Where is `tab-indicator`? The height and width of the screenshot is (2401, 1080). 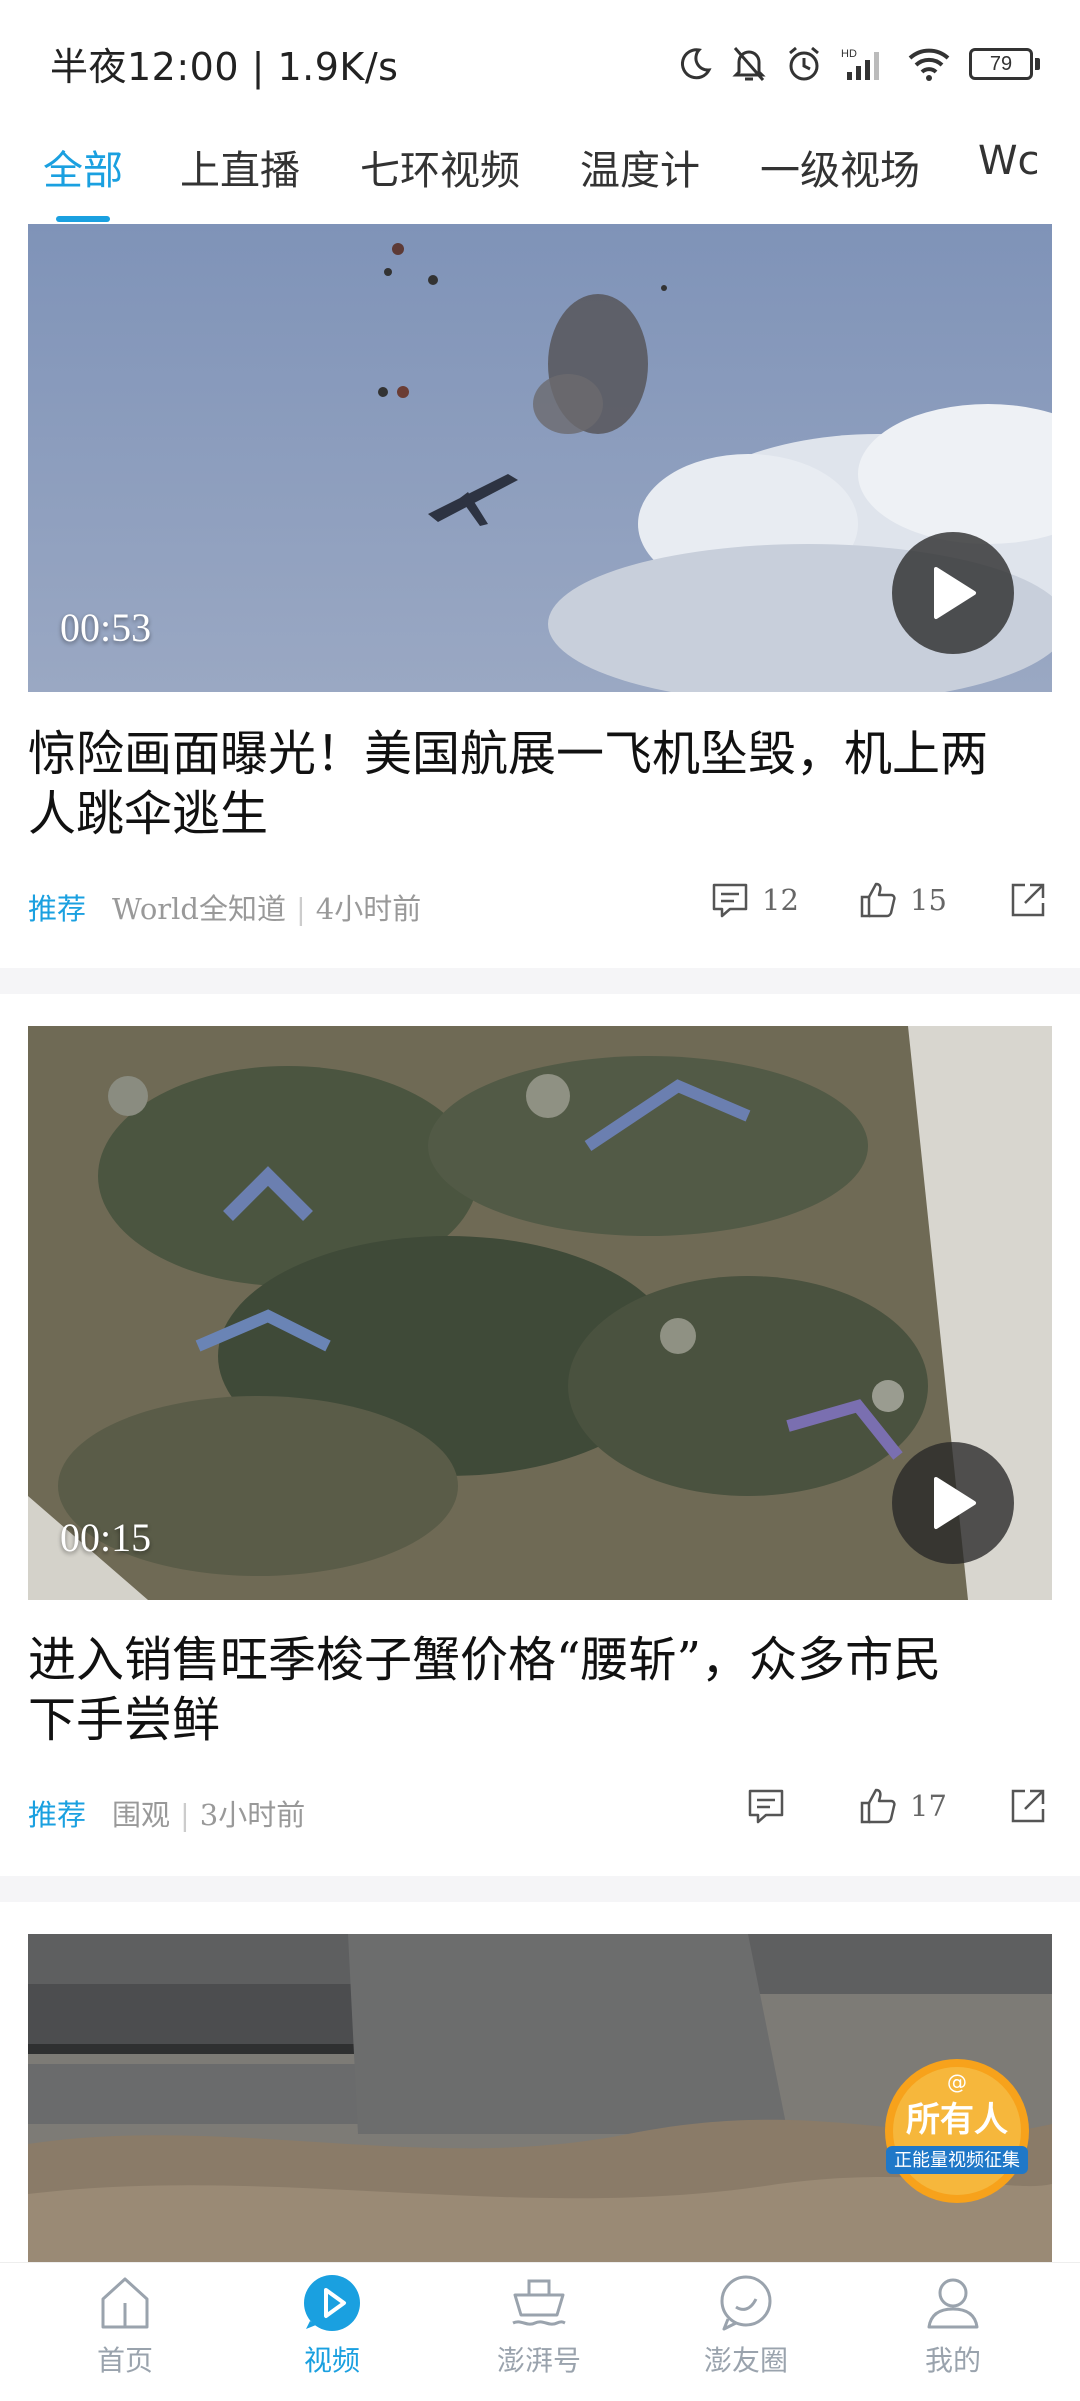
tab-indicator is located at coordinates (83, 219).